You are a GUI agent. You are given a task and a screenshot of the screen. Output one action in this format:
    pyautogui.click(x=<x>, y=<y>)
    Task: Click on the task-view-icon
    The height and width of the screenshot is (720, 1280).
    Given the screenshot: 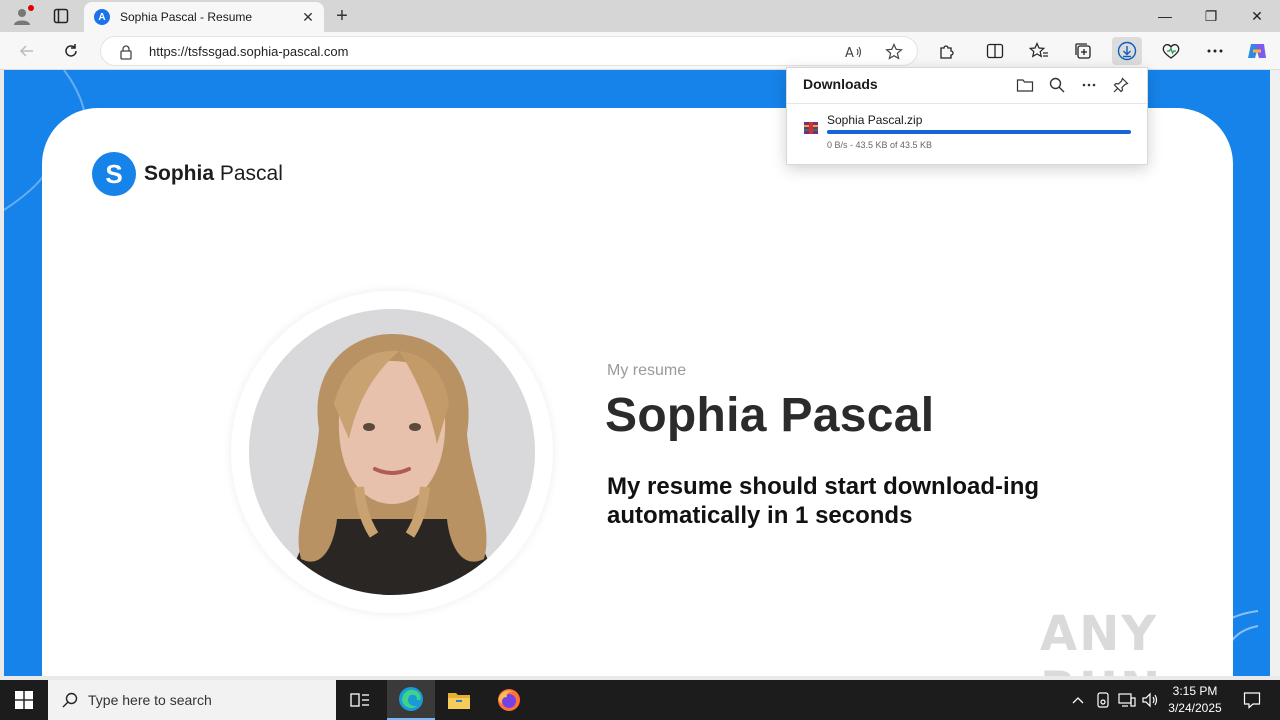 What is the action you would take?
    pyautogui.click(x=359, y=700)
    